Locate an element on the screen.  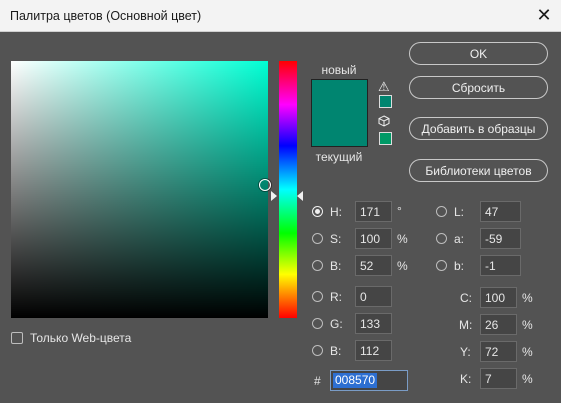
h-unit: ° is located at coordinates (399, 211).